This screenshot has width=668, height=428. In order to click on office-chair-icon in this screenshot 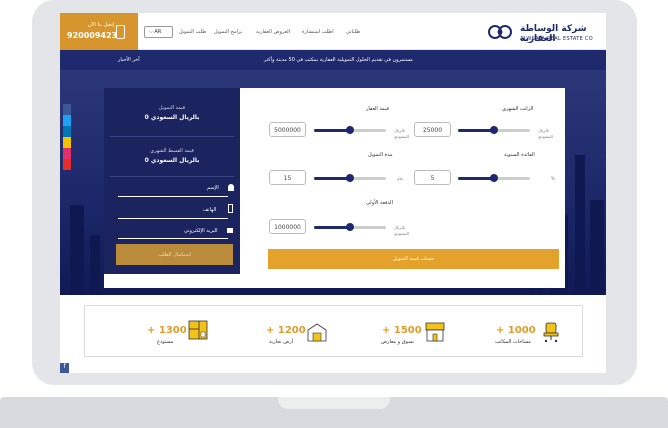, I will do `click(551, 332)`.